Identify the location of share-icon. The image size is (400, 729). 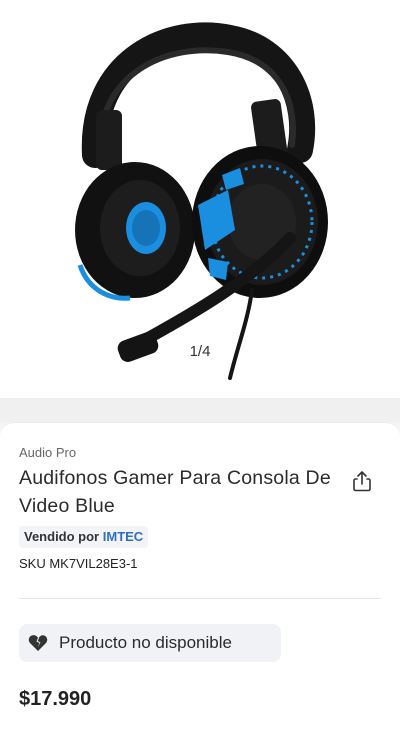
(362, 481).